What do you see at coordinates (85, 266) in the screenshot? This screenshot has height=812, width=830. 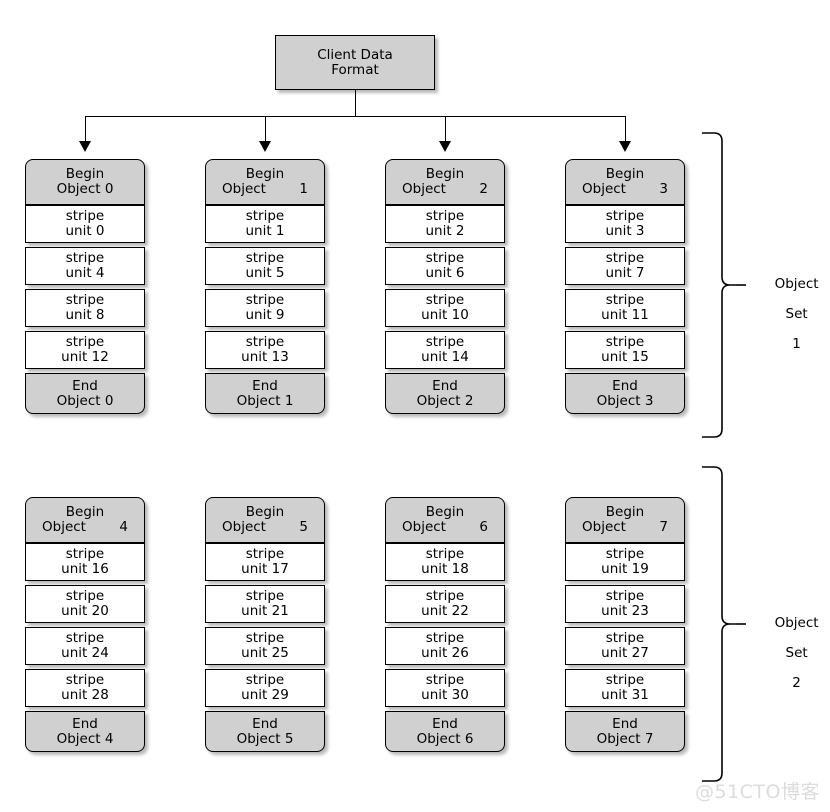 I see `stripe-unit-box: stripe unit 4` at bounding box center [85, 266].